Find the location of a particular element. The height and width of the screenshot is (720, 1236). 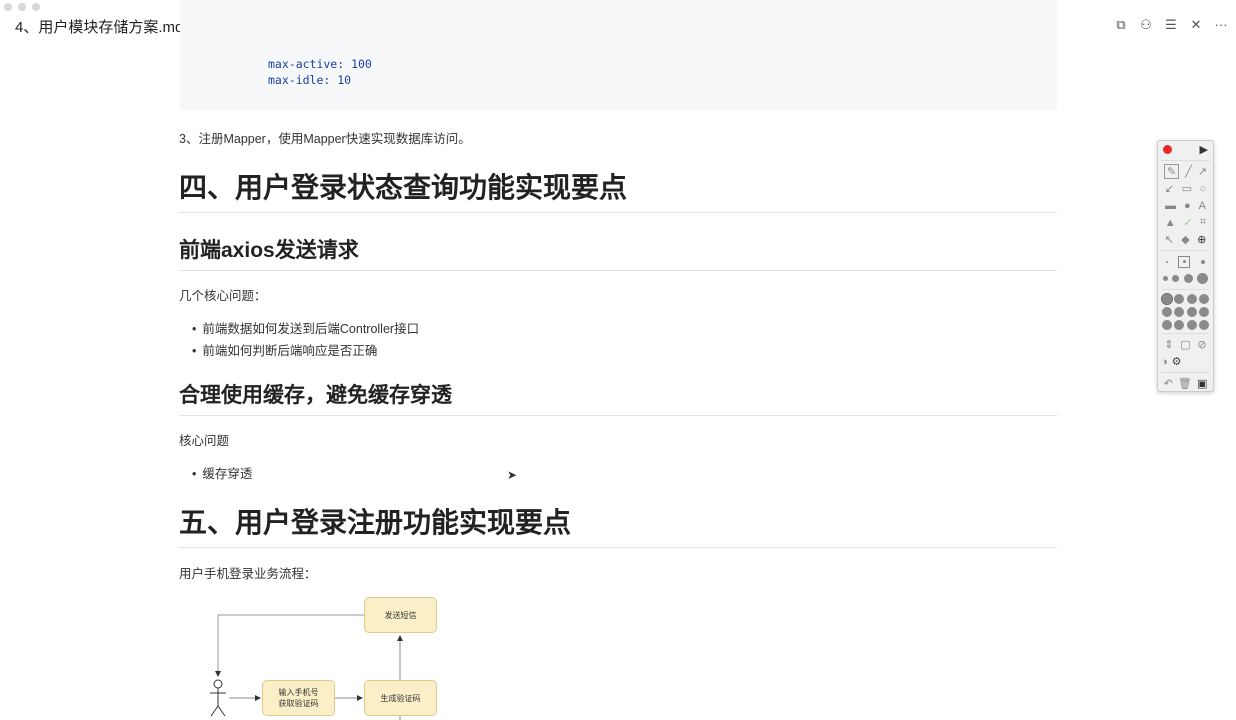

line-icon: ╱ is located at coordinates (1188, 171).